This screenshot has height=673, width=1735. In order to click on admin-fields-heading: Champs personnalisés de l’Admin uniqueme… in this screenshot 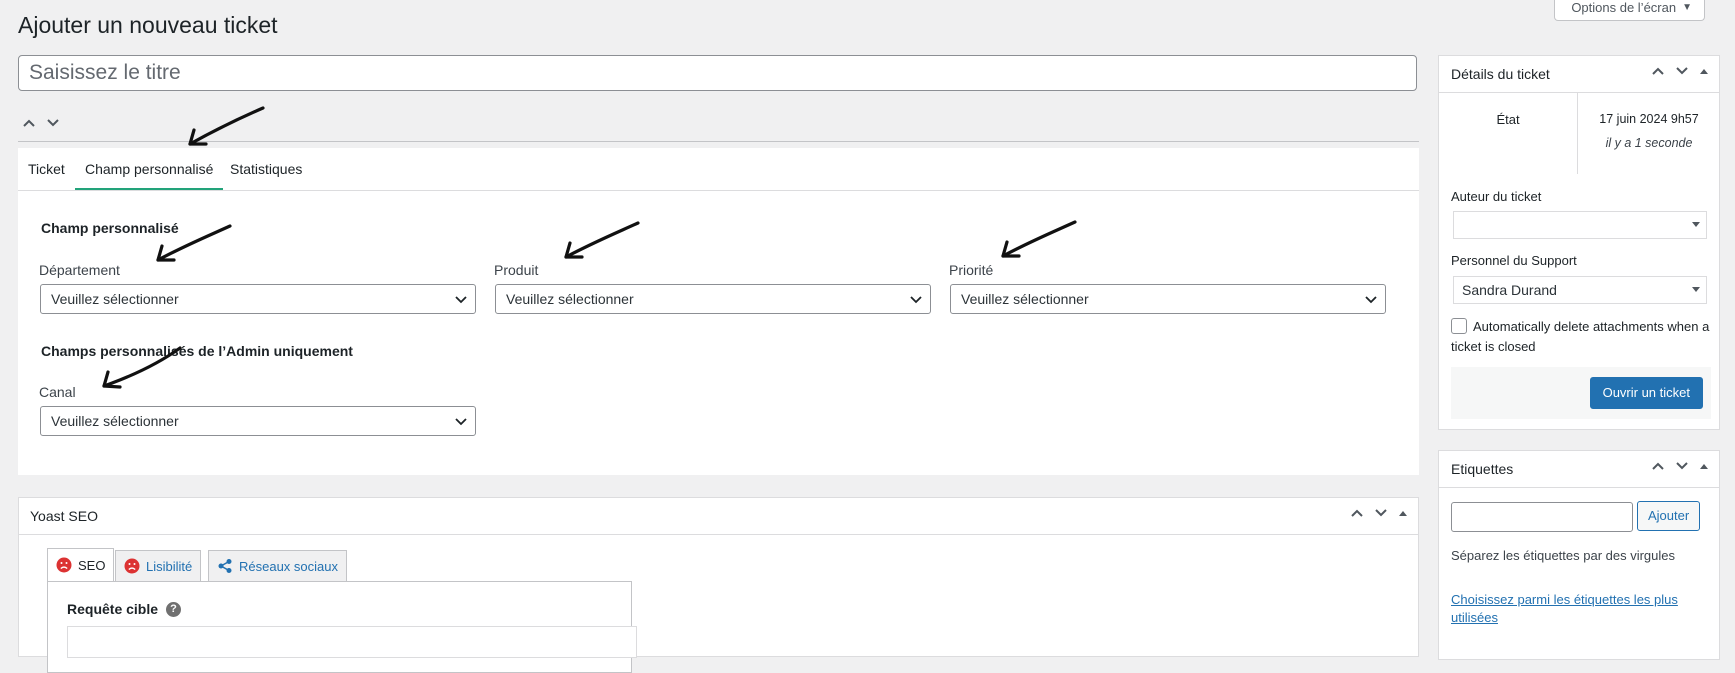, I will do `click(197, 351)`.